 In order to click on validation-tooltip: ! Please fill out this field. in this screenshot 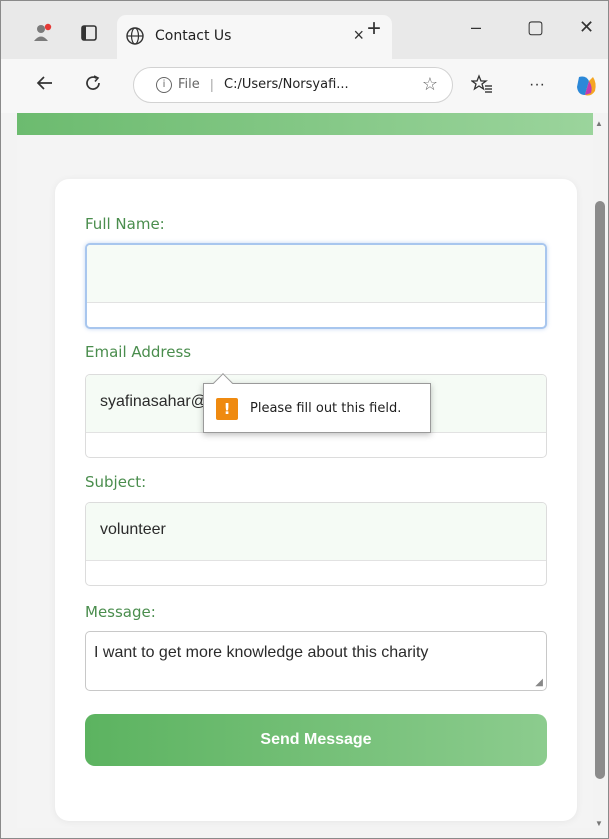, I will do `click(317, 403)`.